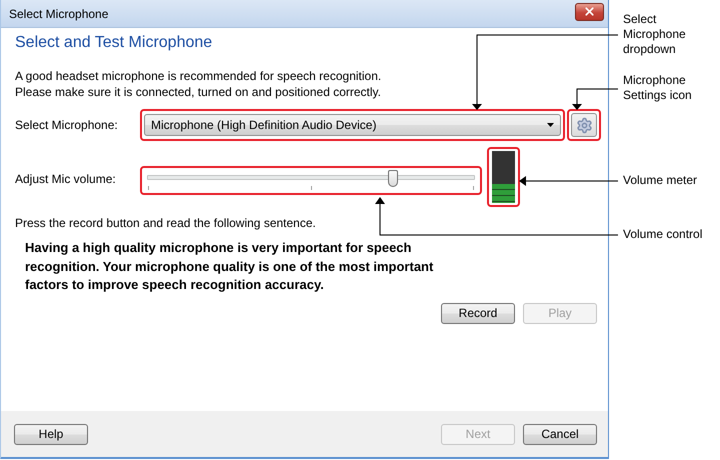 This screenshot has height=460, width=720. I want to click on caret-icon, so click(550, 125).